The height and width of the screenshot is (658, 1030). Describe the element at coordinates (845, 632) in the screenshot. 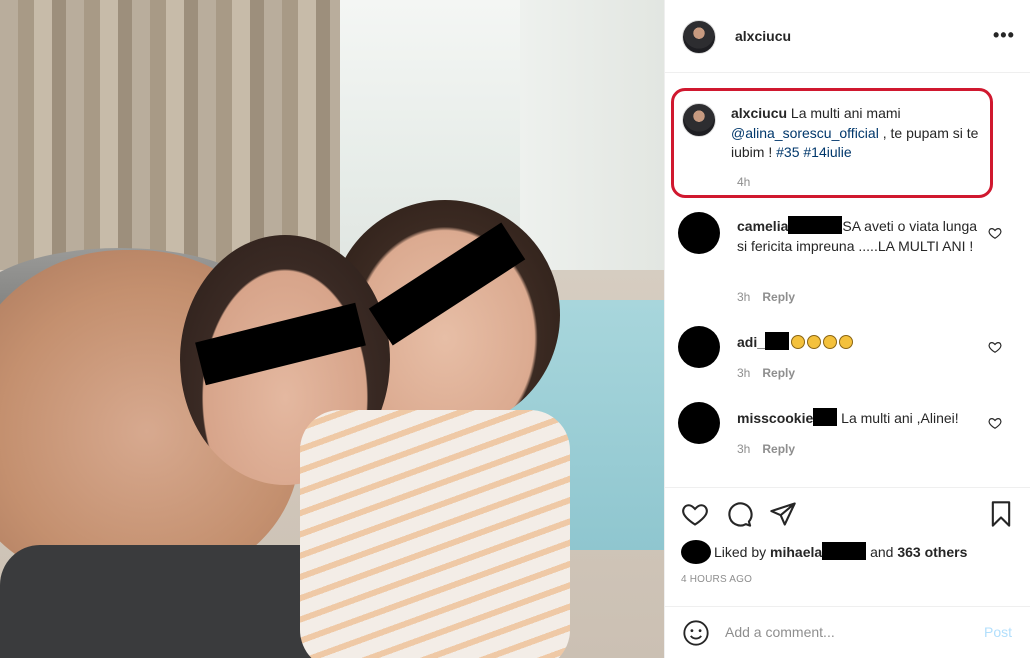

I see `add-comment-input` at that location.